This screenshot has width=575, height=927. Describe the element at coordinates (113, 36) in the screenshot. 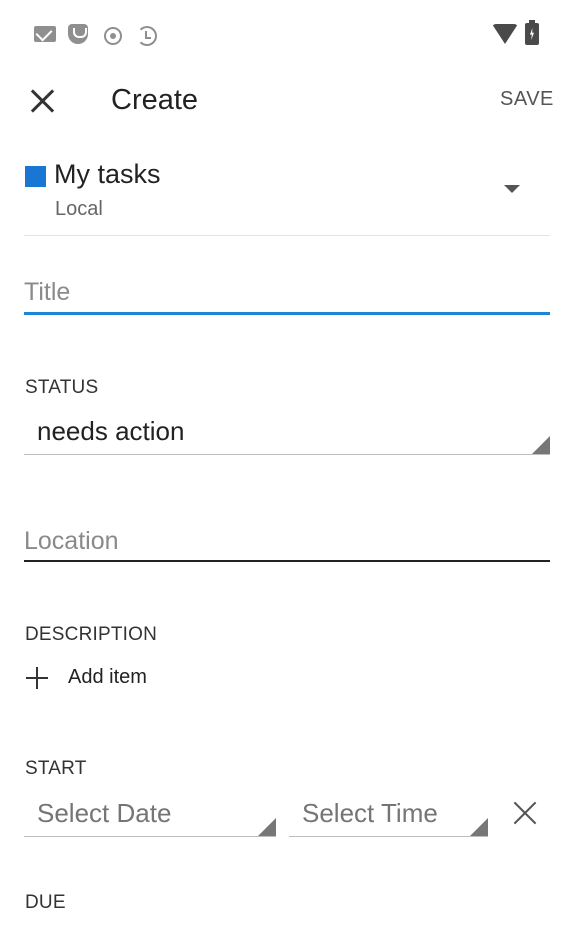

I see `target-icon` at that location.